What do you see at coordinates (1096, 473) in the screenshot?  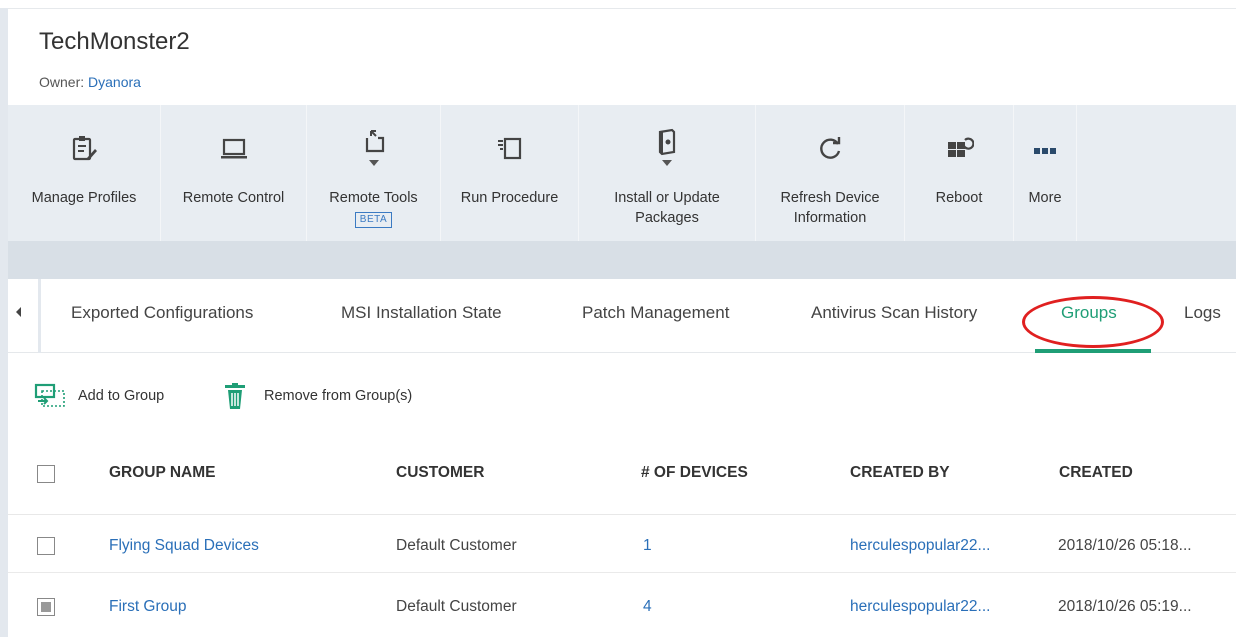 I see `column-header-created: CREATED` at bounding box center [1096, 473].